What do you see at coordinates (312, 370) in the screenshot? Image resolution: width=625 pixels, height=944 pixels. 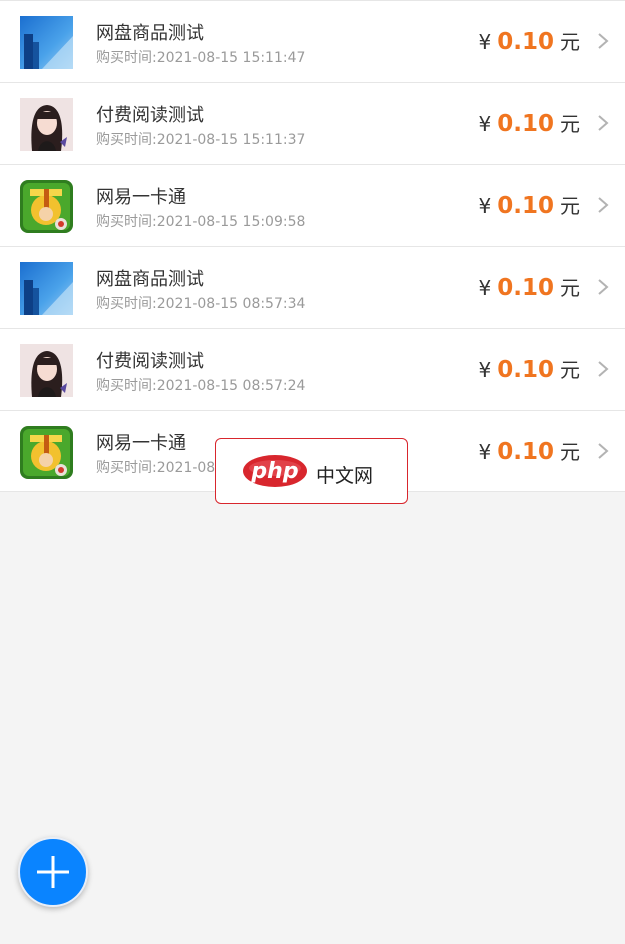 I see `order-row: 付费阅读测试 购买时间:2021-08-15 08:57:24 ¥0.10 元` at bounding box center [312, 370].